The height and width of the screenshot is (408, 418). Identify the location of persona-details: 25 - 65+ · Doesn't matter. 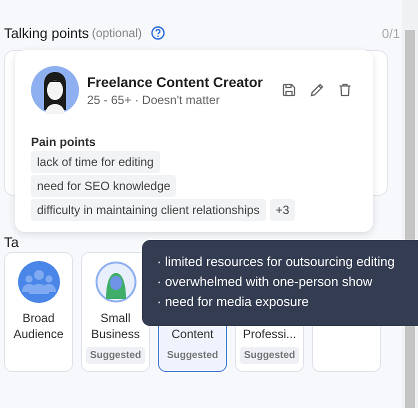
(154, 99).